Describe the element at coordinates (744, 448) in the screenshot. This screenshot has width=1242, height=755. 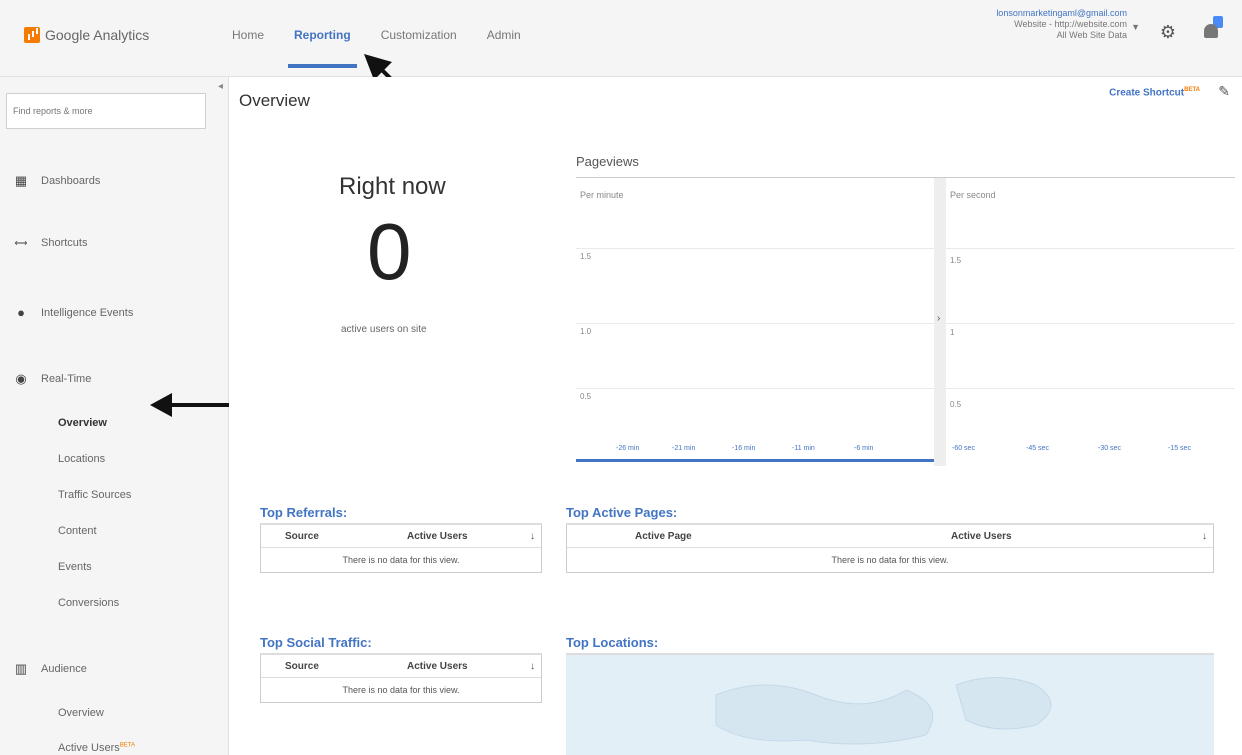
I see `x-tick: -16 min` at that location.